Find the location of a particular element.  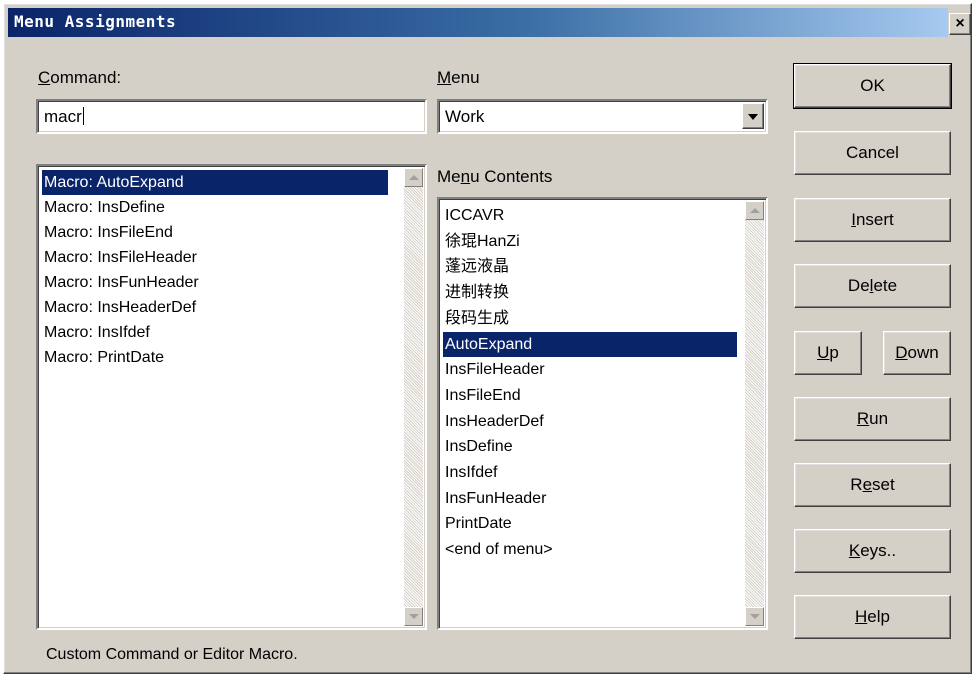

list-item: Macro: InsDefine is located at coordinates (215, 207).